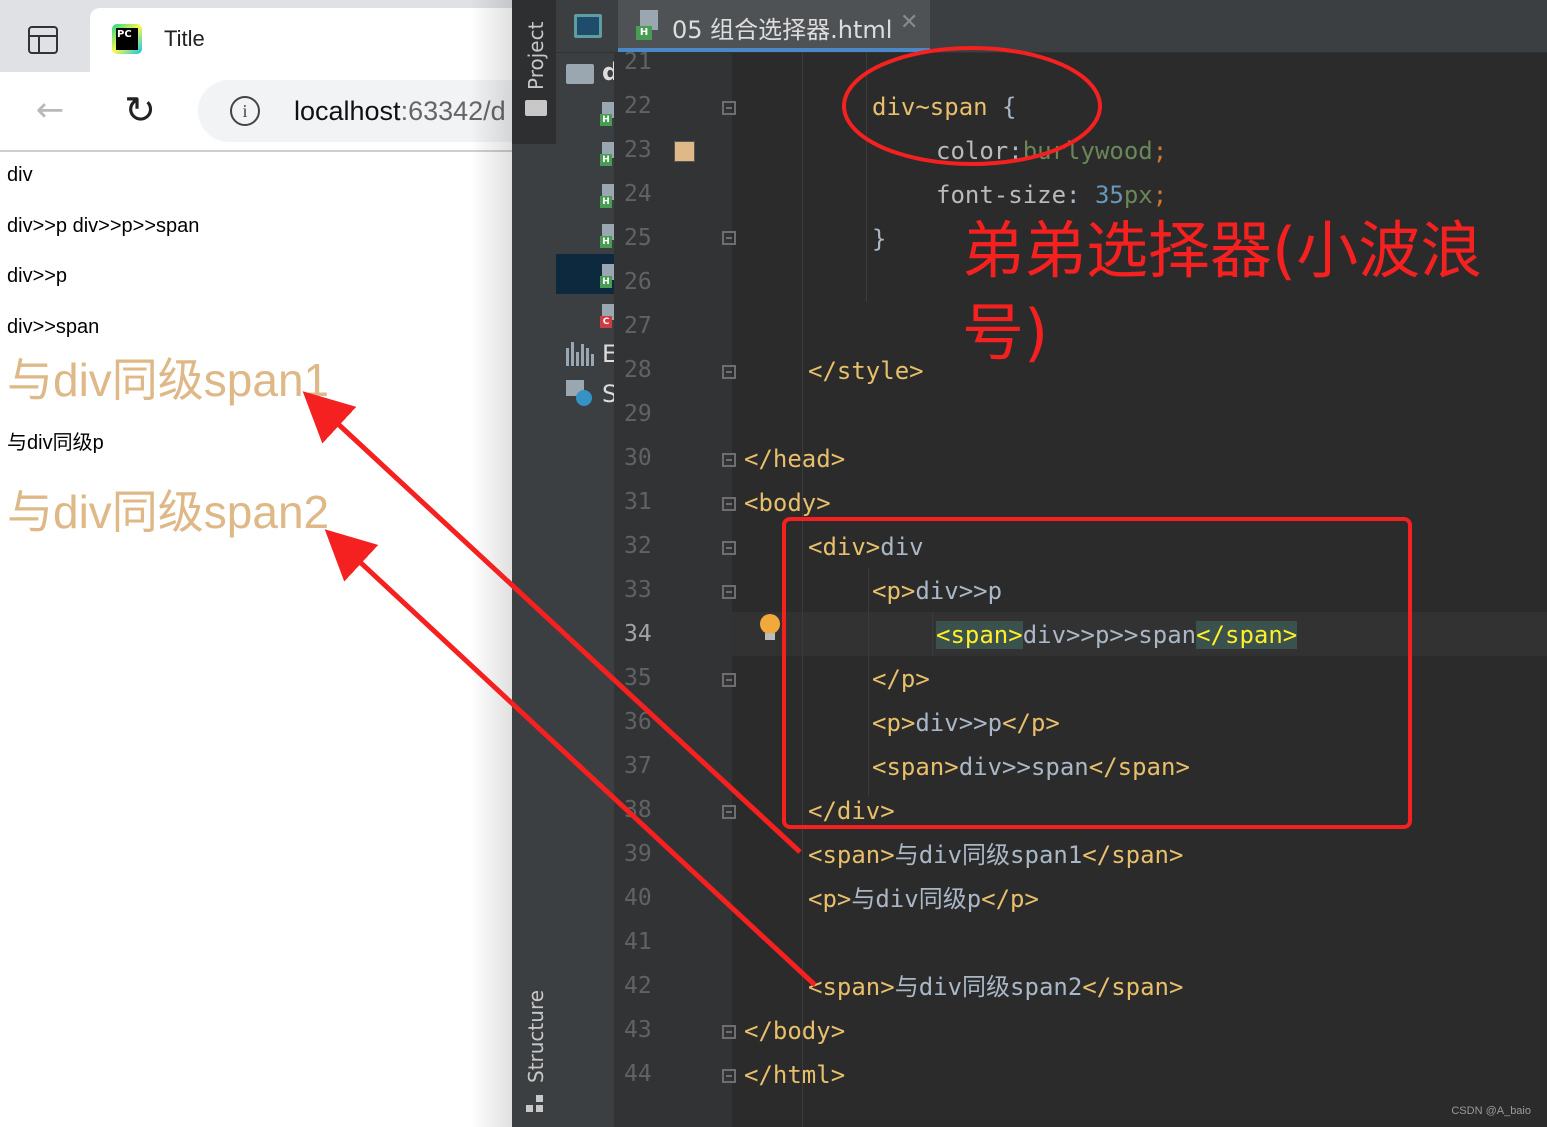  I want to click on code-line-39: <span>与div同级span1</span>, so click(995, 855).